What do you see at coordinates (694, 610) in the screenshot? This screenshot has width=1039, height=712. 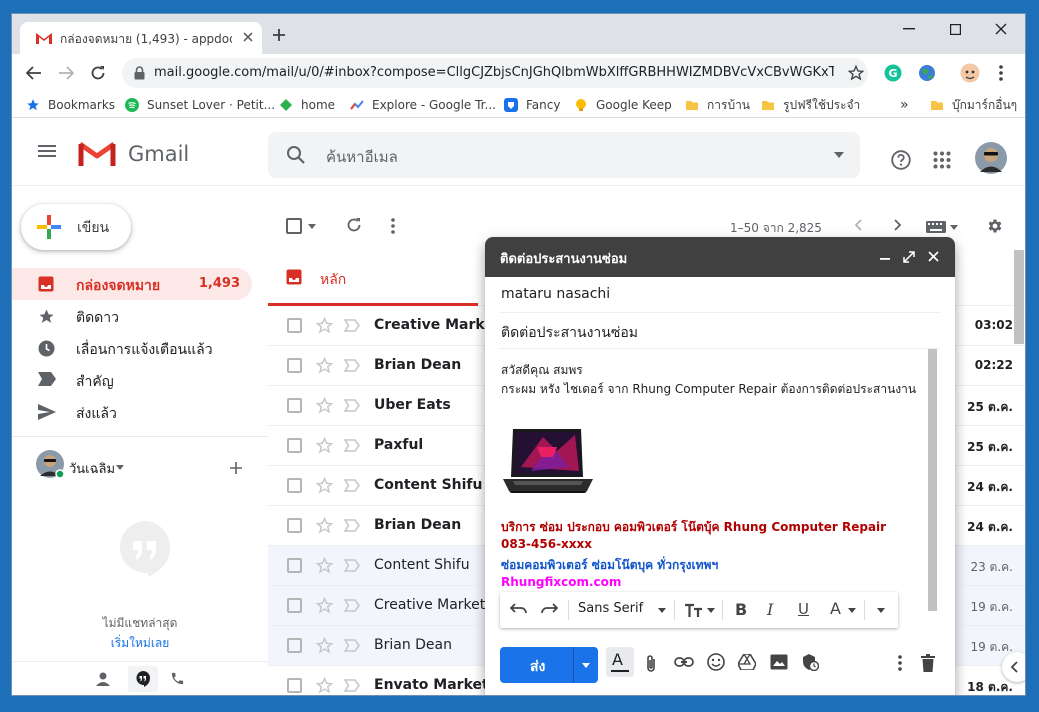 I see `font-size-icon` at bounding box center [694, 610].